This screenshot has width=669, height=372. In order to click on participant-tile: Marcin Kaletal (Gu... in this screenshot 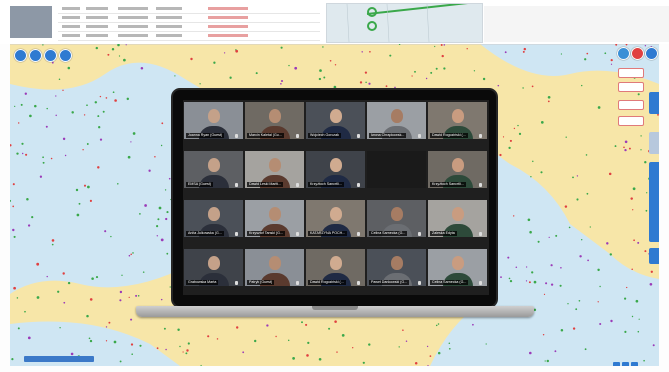, I will do `click(274, 120)`.